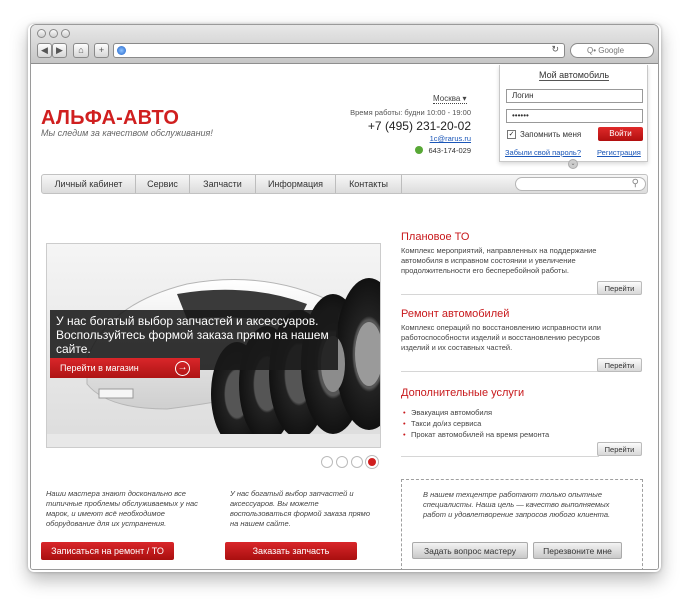 The height and width of the screenshot is (600, 689). Describe the element at coordinates (555, 49) in the screenshot. I see `reload-icon: ↻` at that location.